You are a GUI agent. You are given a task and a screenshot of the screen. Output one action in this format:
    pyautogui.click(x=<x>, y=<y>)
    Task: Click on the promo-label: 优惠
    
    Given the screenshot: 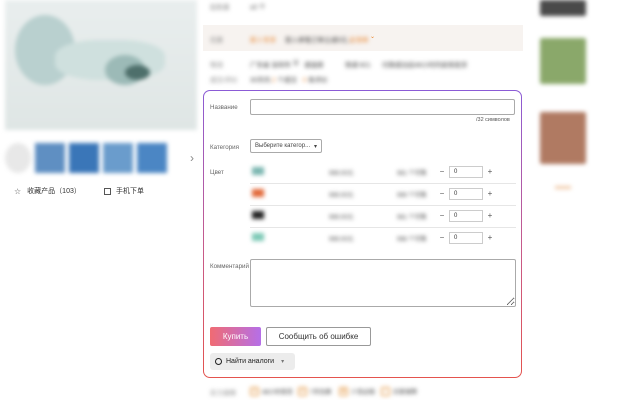 What is the action you would take?
    pyautogui.click(x=216, y=40)
    